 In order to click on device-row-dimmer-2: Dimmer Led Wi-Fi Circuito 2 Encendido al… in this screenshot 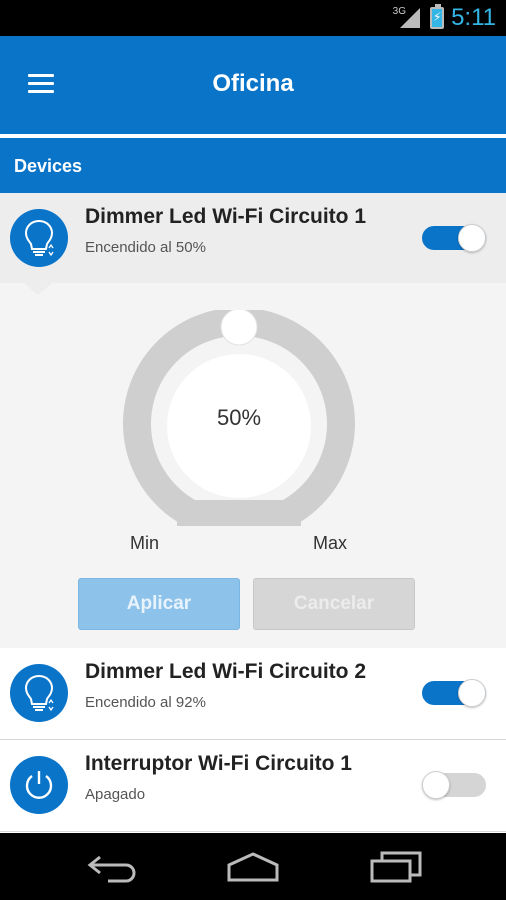, I will do `click(253, 694)`.